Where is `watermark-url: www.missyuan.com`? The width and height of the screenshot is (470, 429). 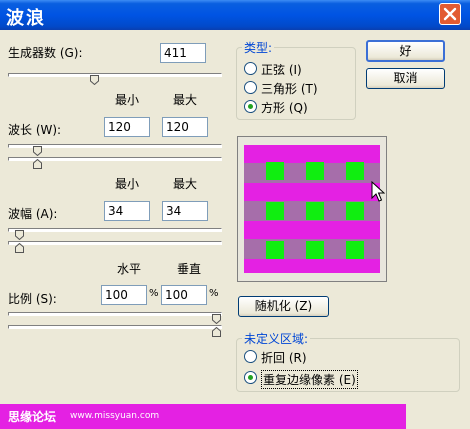
watermark-url: www.missyuan.com is located at coordinates (115, 416).